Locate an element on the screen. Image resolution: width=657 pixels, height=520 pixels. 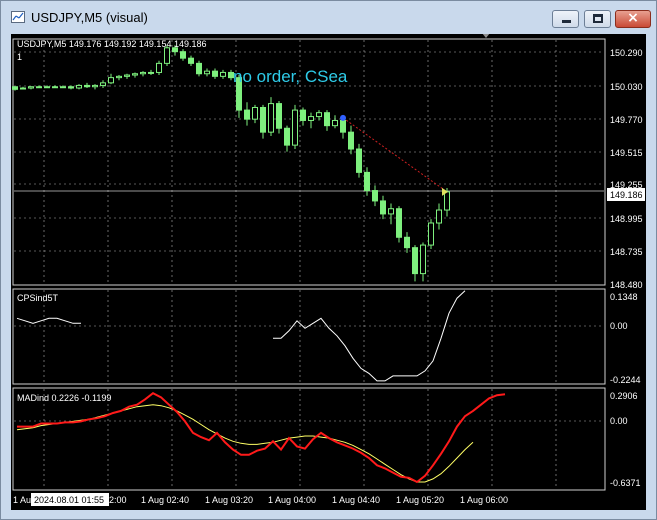
time-label: 1 Aug 03:20 is located at coordinates (229, 500).